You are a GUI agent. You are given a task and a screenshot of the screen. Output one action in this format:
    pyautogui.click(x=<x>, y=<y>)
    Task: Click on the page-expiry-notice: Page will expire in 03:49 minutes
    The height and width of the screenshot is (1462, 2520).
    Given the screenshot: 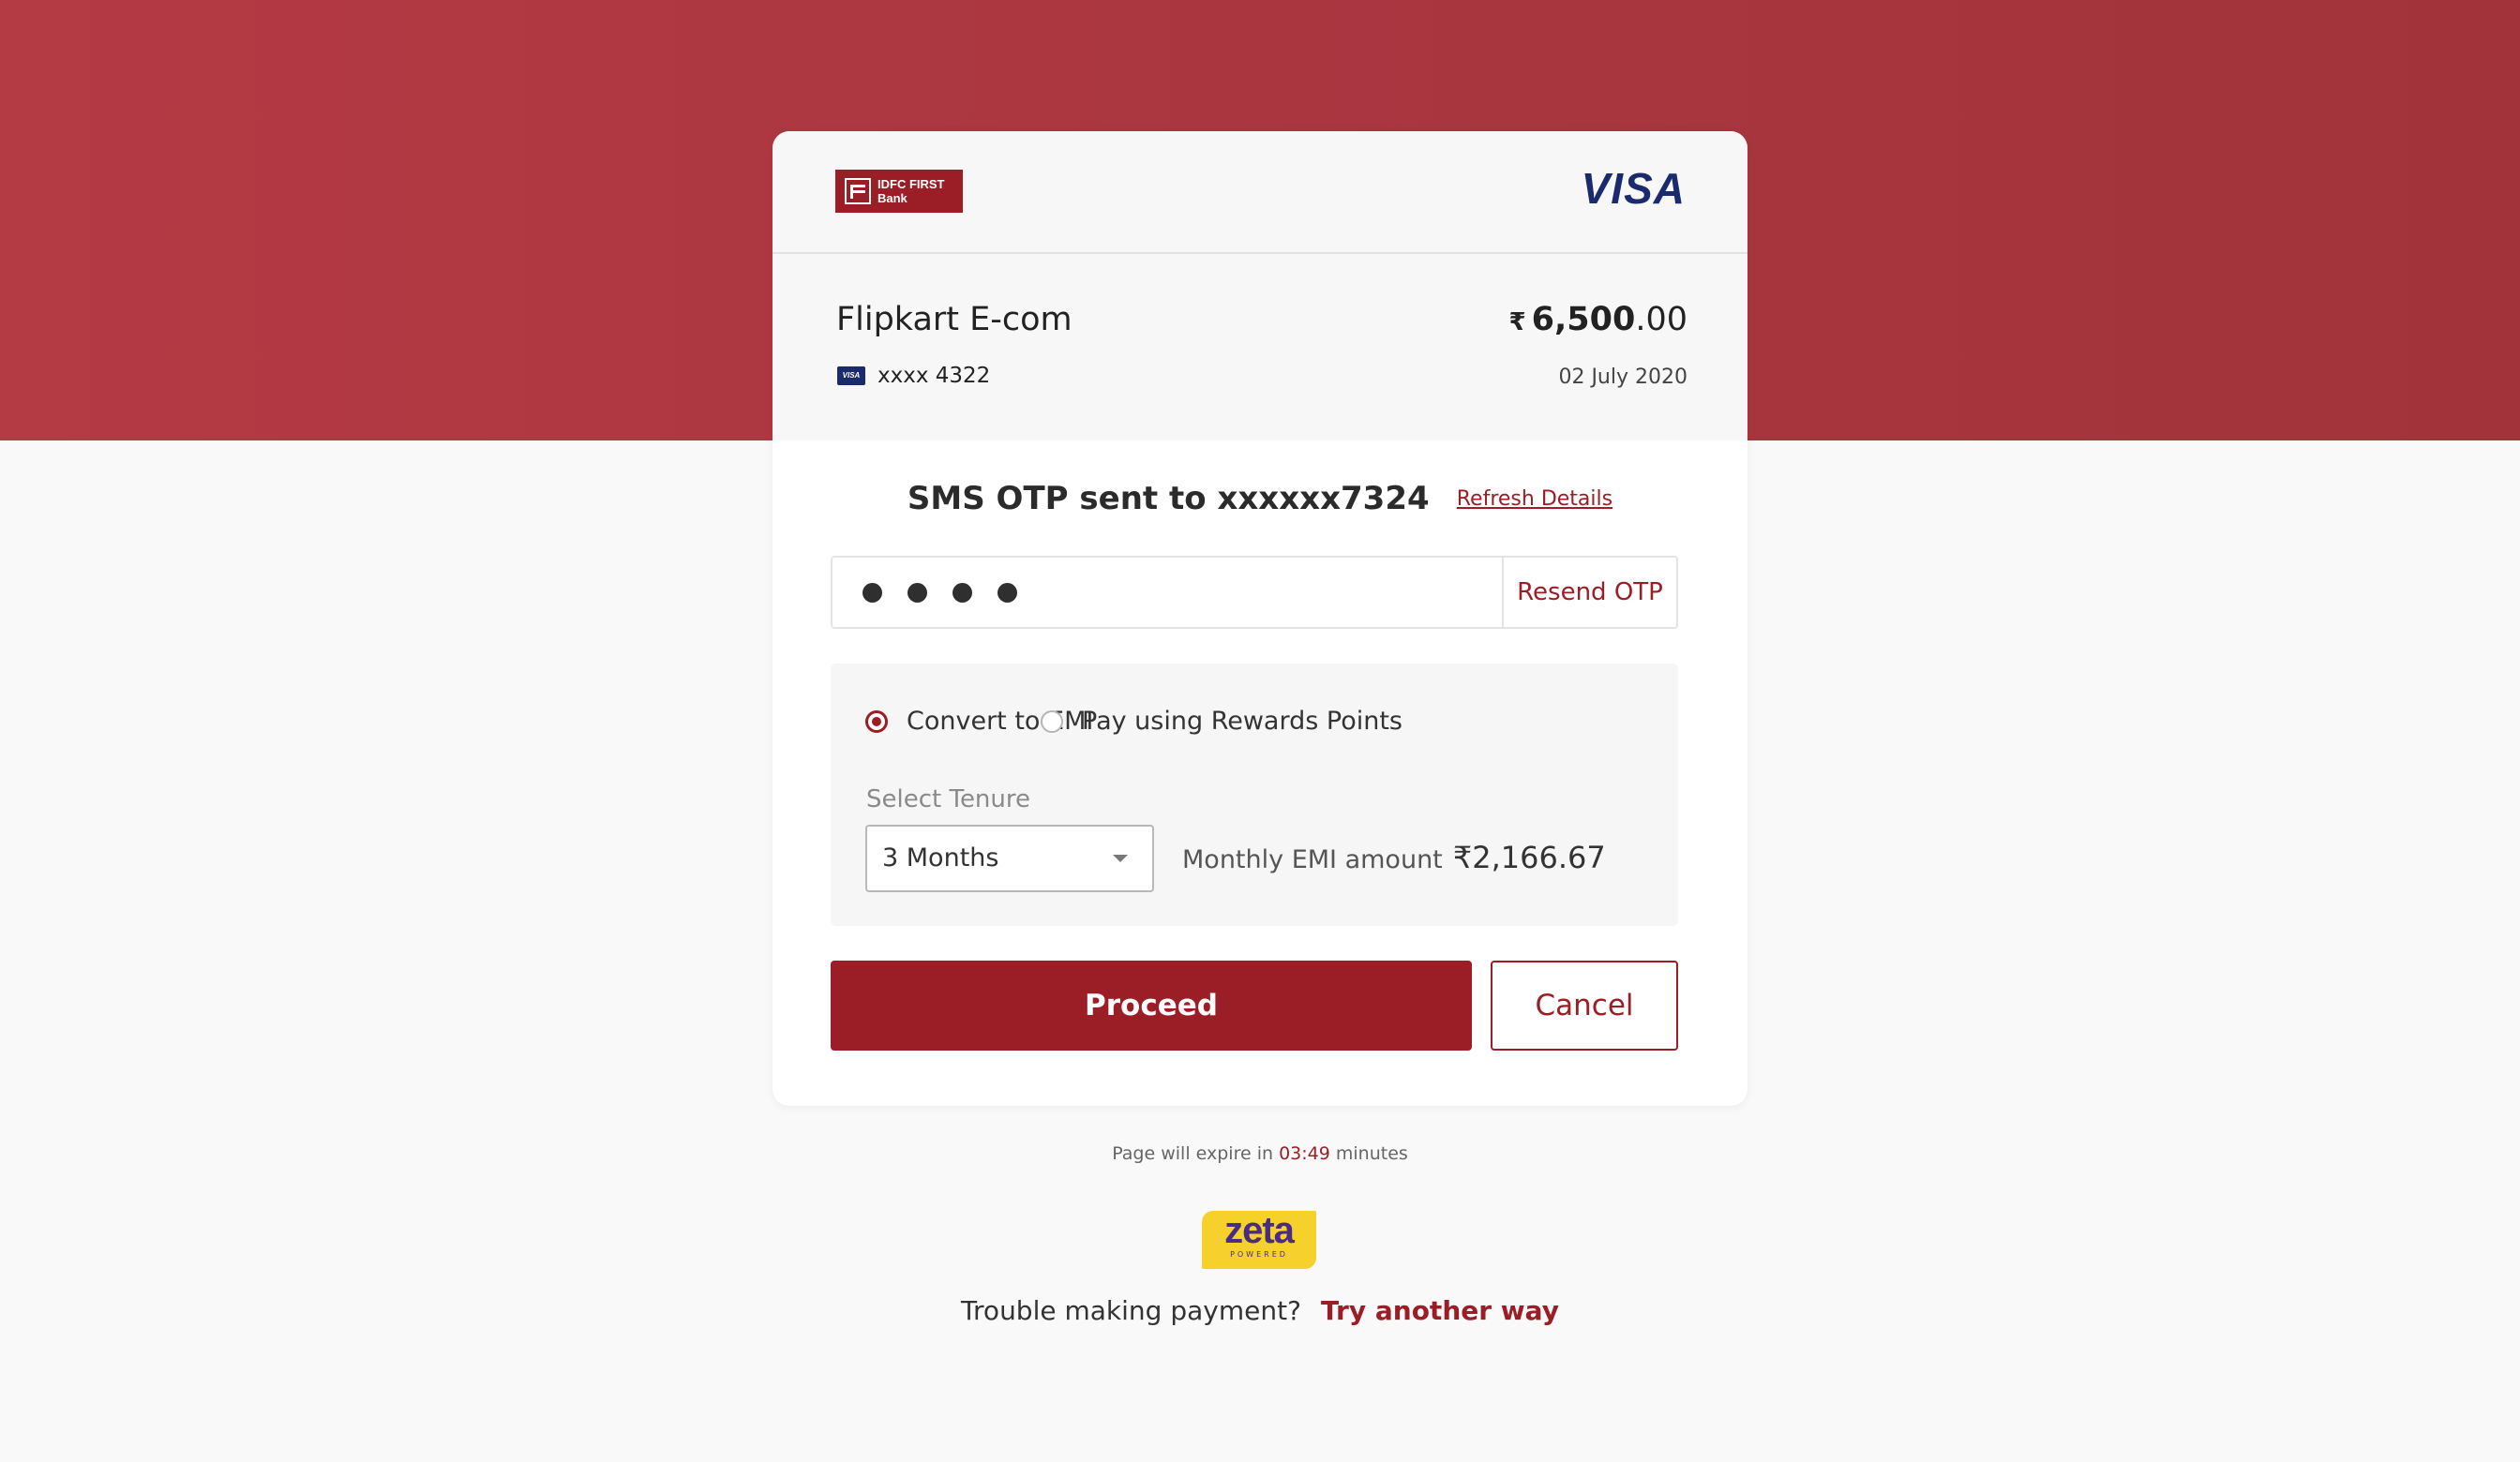 What is the action you would take?
    pyautogui.click(x=1260, y=1153)
    